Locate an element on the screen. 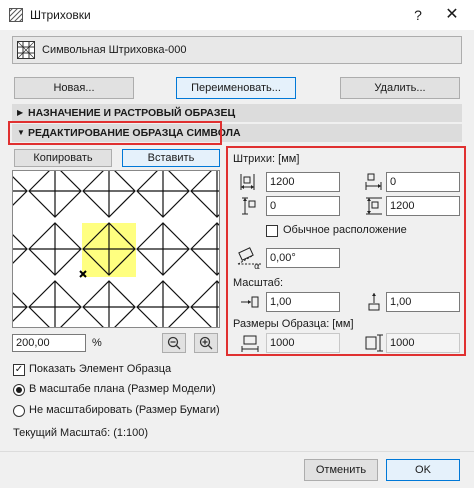 Image resolution: width=474 pixels, height=488 pixels. zoom-unit: % is located at coordinates (97, 343).